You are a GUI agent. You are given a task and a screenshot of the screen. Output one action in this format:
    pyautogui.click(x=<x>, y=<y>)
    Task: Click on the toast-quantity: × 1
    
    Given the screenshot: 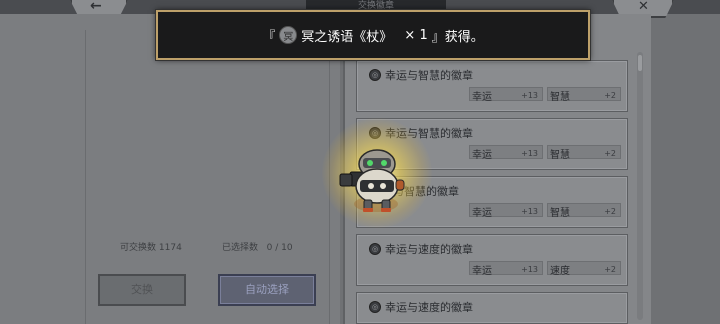 What is the action you would take?
    pyautogui.click(x=416, y=35)
    